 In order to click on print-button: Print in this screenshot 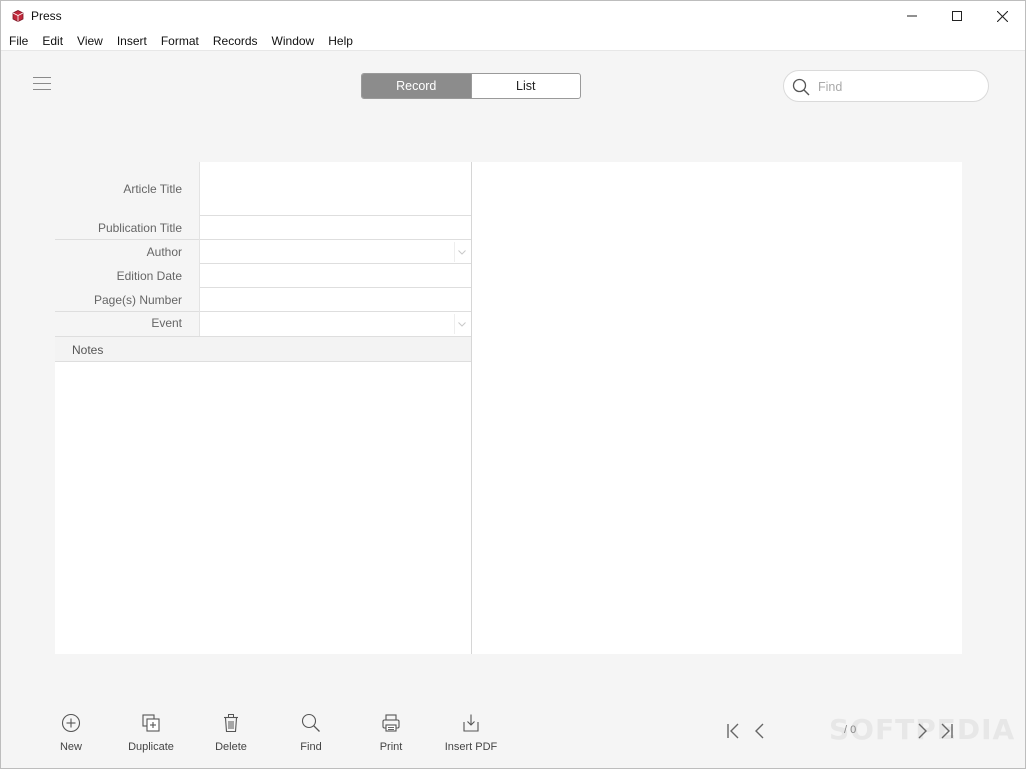, I will do `click(391, 733)`.